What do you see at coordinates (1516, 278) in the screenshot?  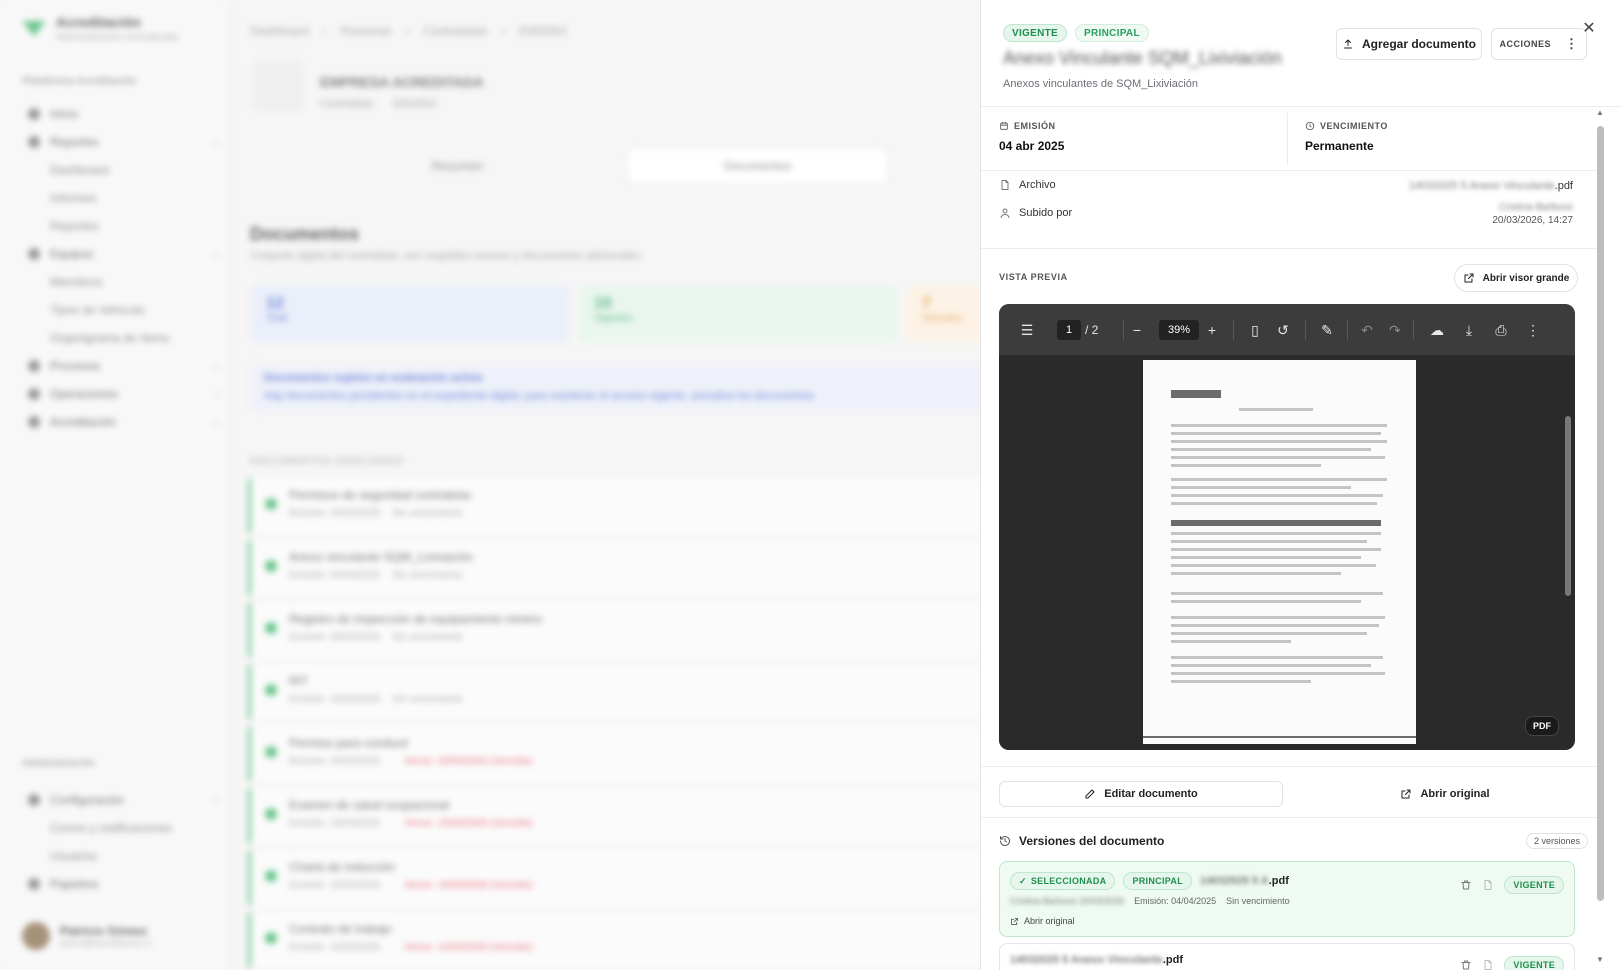 I see `open-large-viewer-button: Abrir visor grande` at bounding box center [1516, 278].